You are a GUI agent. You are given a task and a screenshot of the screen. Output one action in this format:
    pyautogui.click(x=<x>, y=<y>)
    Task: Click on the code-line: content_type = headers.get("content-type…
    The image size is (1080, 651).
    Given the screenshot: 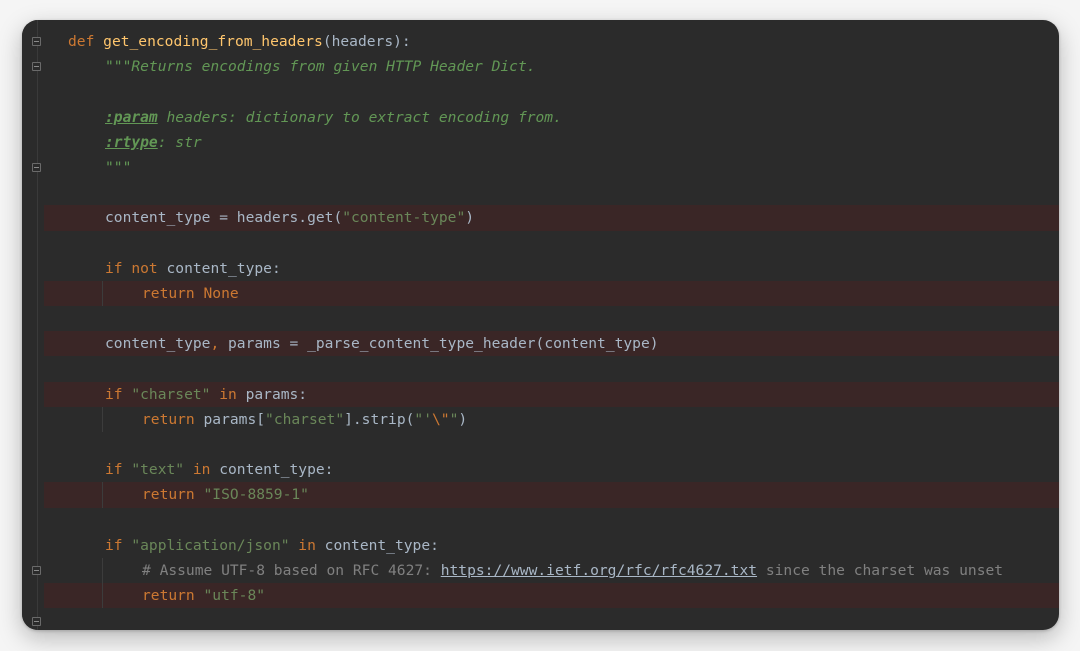 What is the action you would take?
    pyautogui.click(x=551, y=218)
    